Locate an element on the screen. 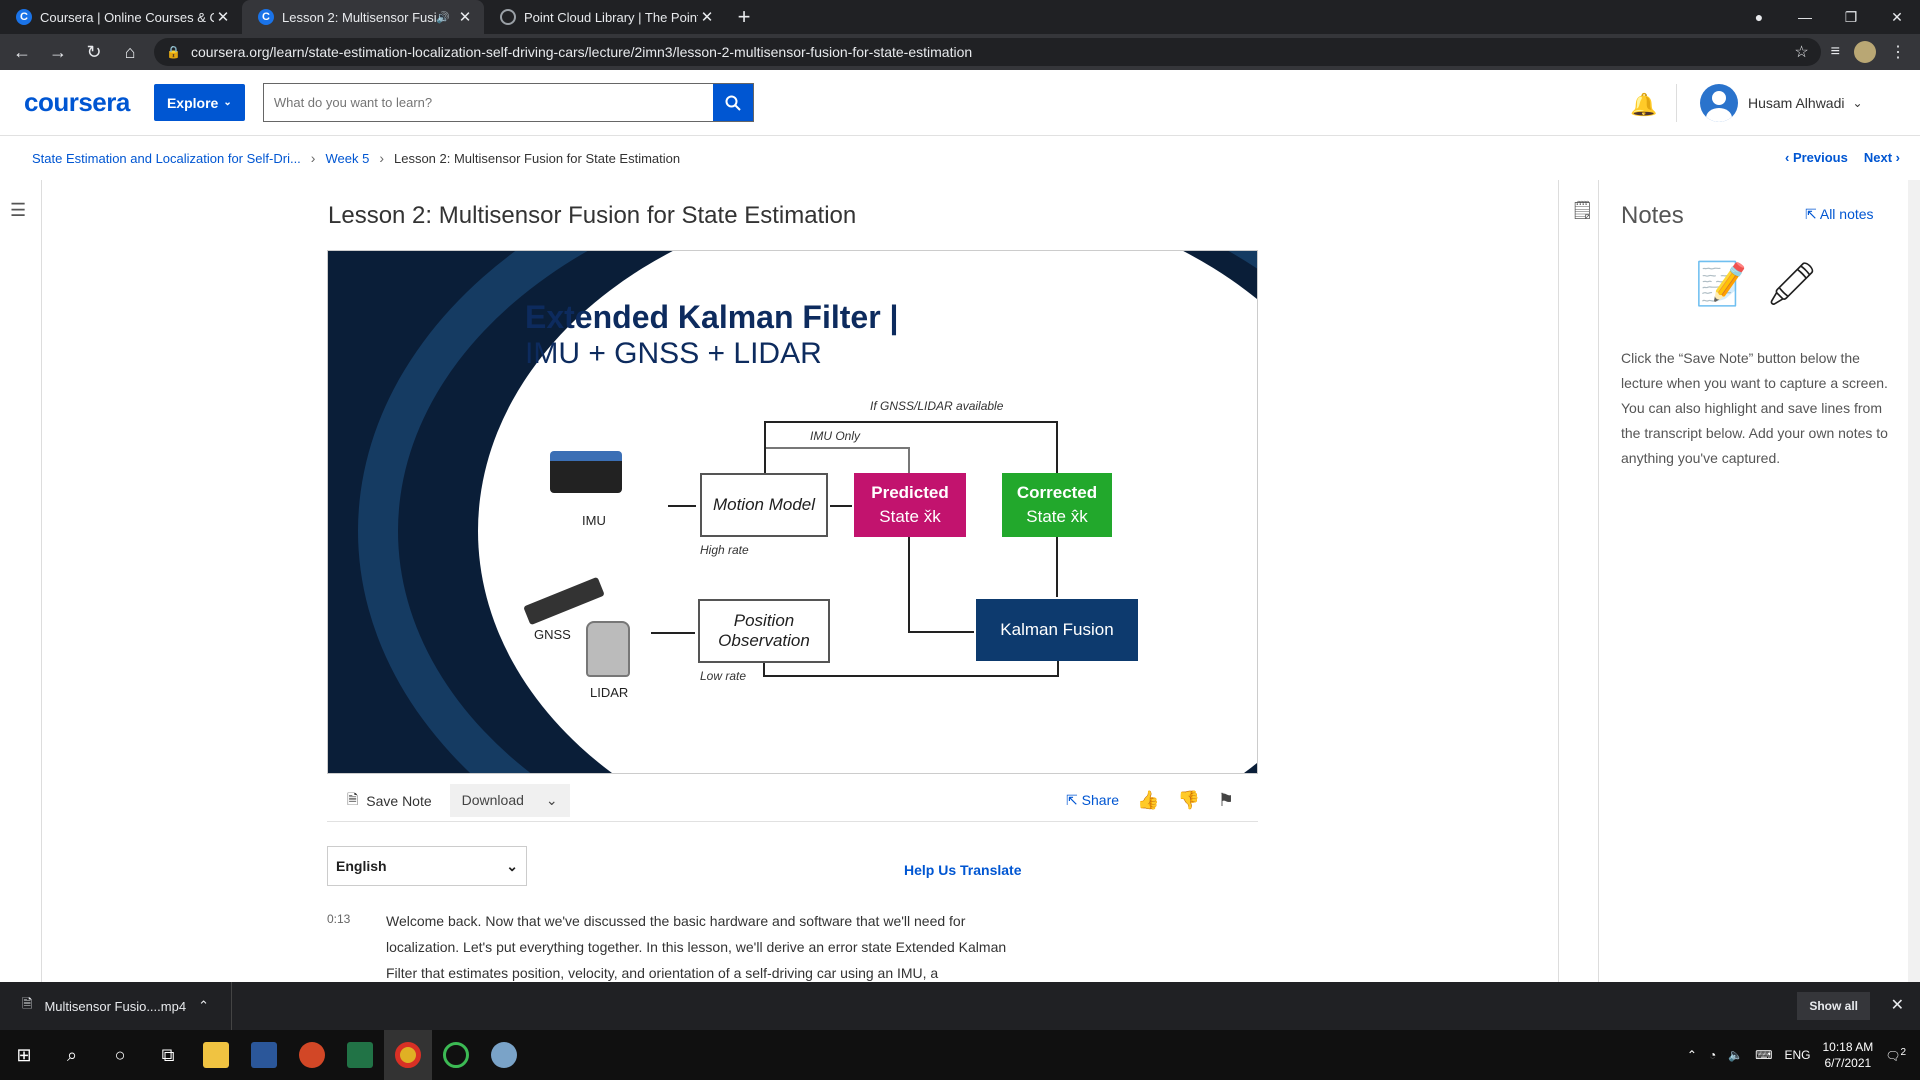 This screenshot has width=1920, height=1080. download-item: 🗎 Multisensor Fusio....mp4 ⌃ is located at coordinates (127, 1006).